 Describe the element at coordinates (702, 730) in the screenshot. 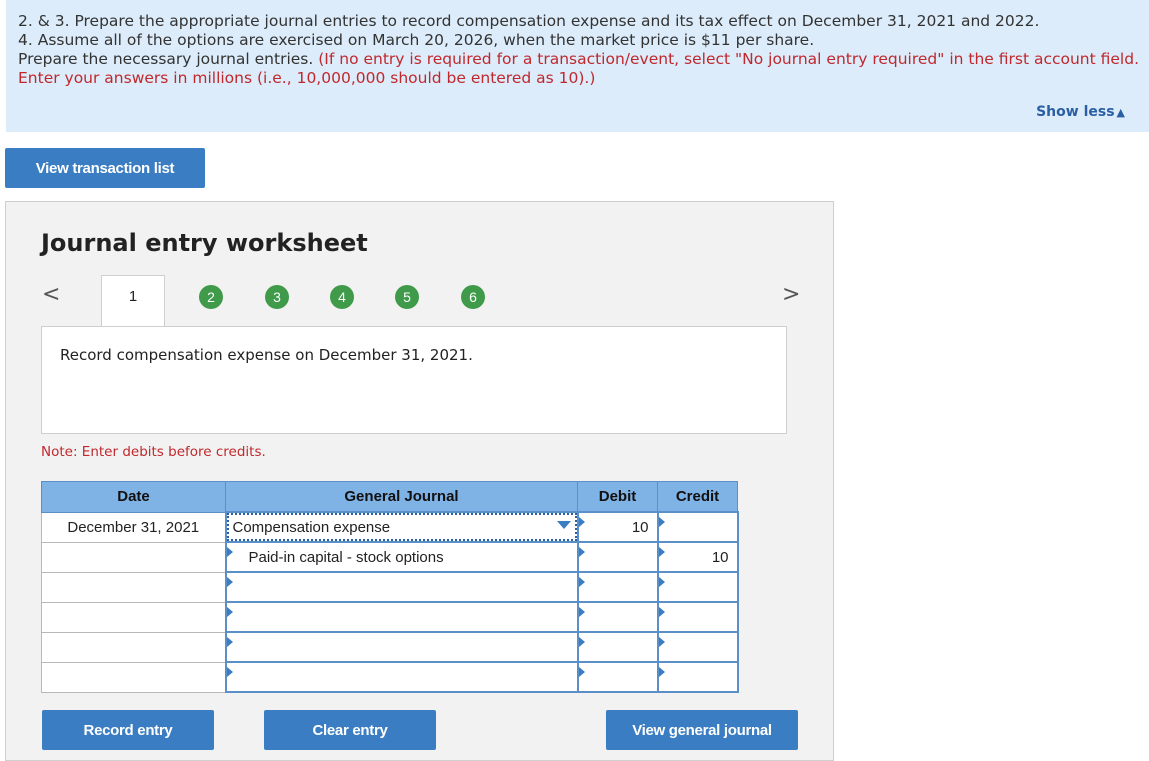

I see `view-general-journal-button: View general journal` at that location.